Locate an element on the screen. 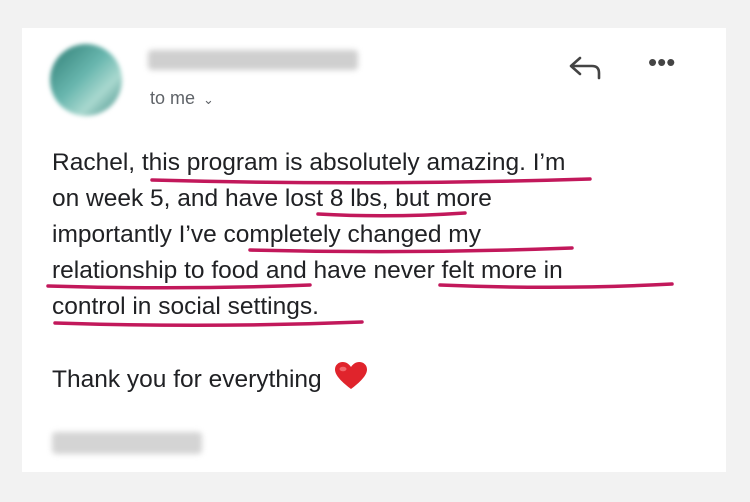 This screenshot has height=502, width=750. recipient-line: to me ⌄ is located at coordinates (182, 98).